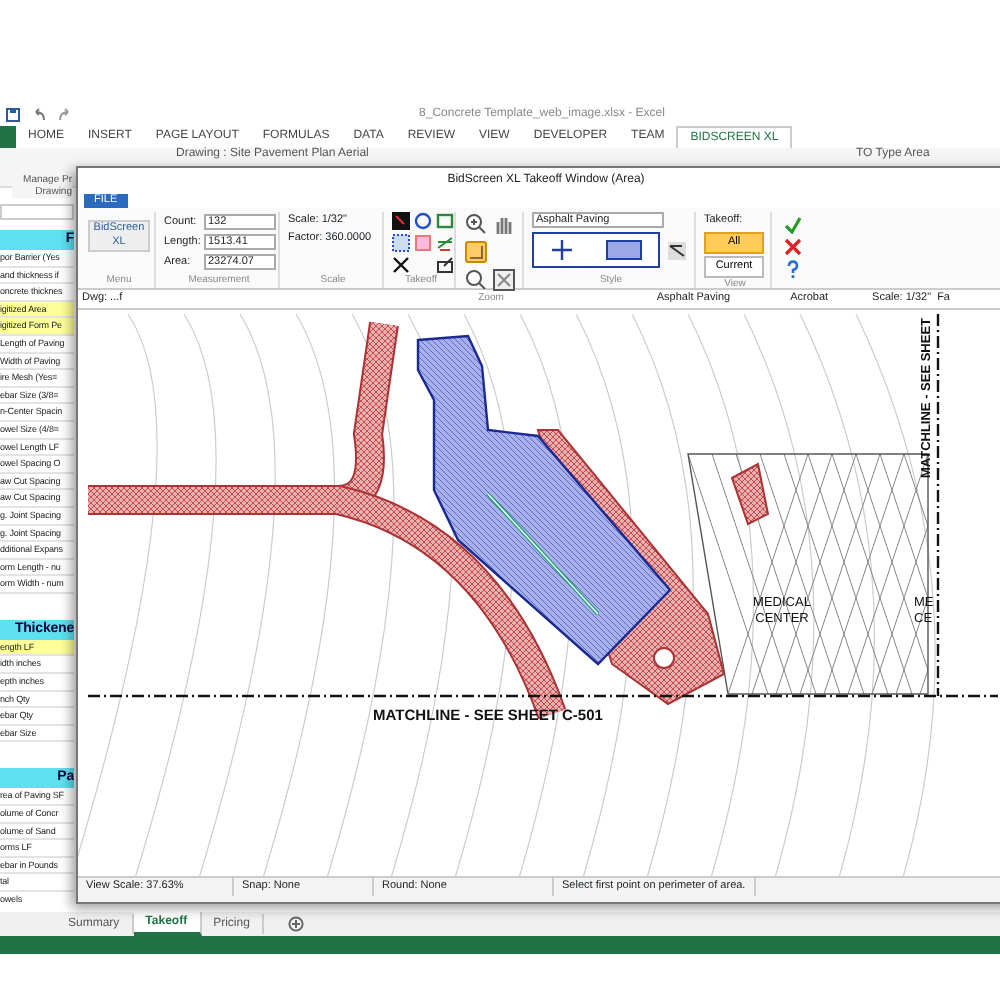 The width and height of the screenshot is (1000, 1000). What do you see at coordinates (476, 280) in the screenshot?
I see `zoom-icon` at bounding box center [476, 280].